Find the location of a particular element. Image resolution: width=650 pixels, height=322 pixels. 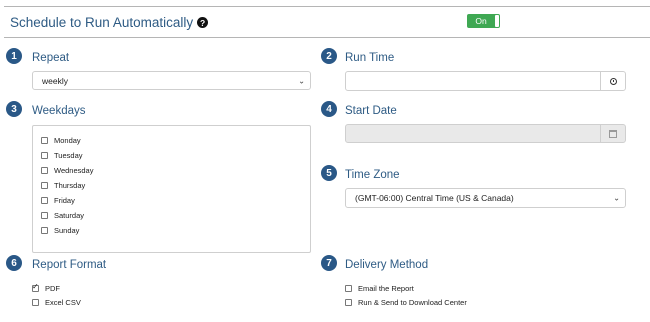

report-format-label: Report Format is located at coordinates (69, 265).